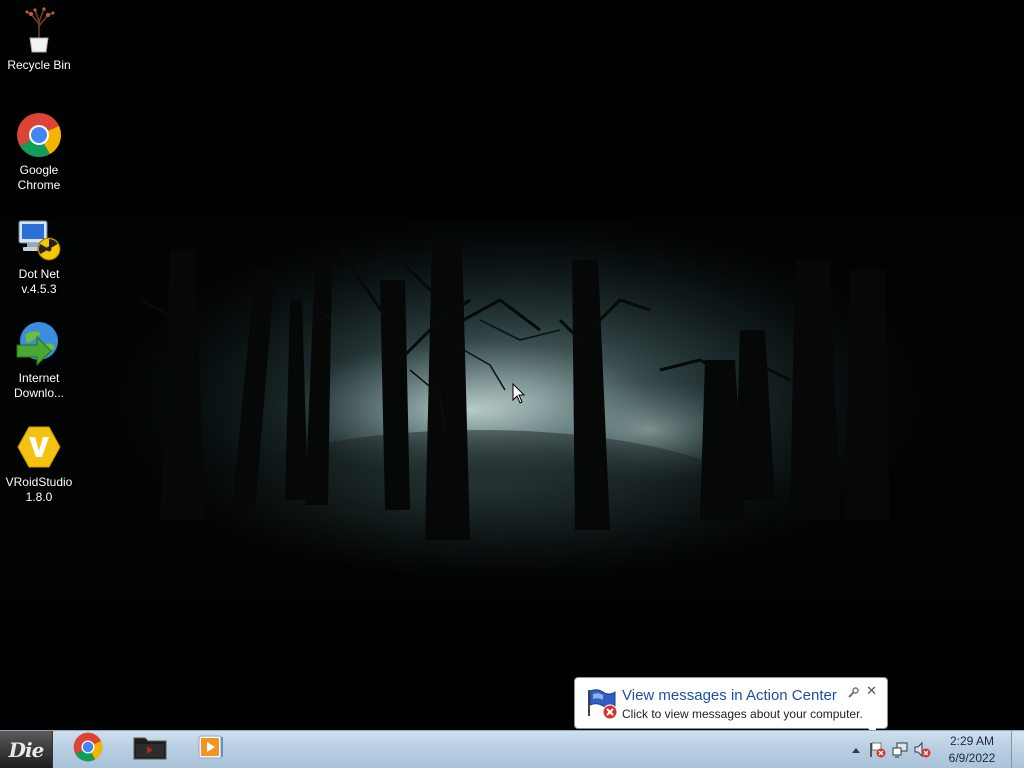  Describe the element at coordinates (972, 740) in the screenshot. I see `clock-time: 2:29 AM` at that location.